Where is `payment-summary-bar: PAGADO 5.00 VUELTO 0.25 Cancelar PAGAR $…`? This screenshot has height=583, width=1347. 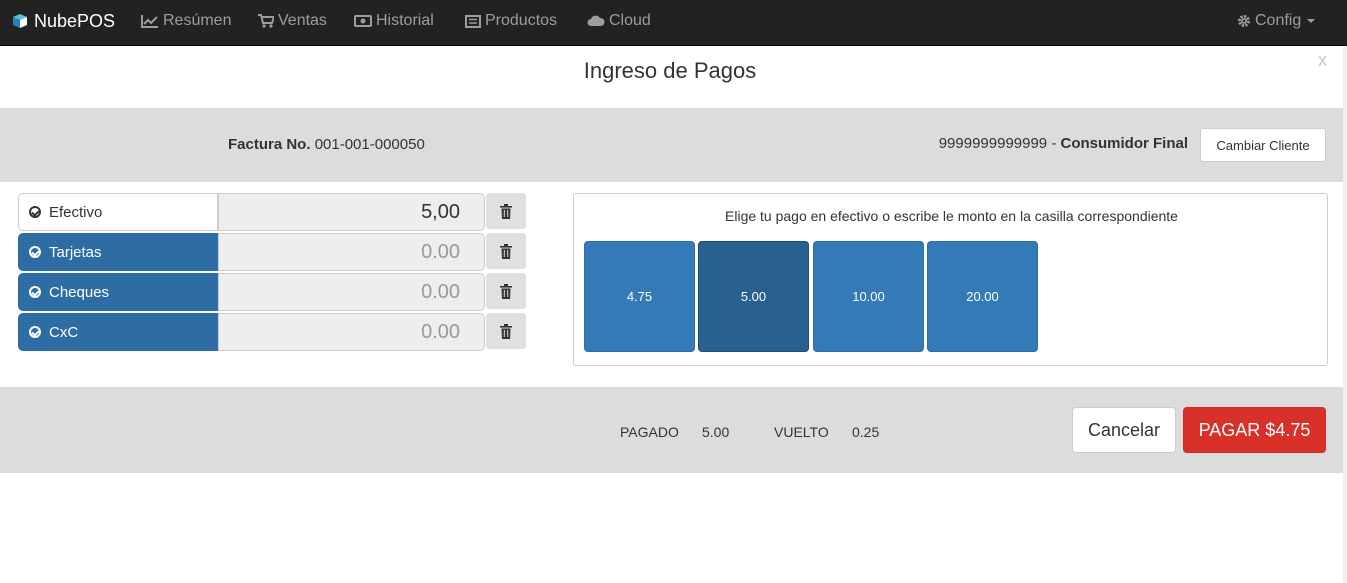
payment-summary-bar: PAGADO 5.00 VUELTO 0.25 Cancelar PAGAR $… is located at coordinates (671, 430).